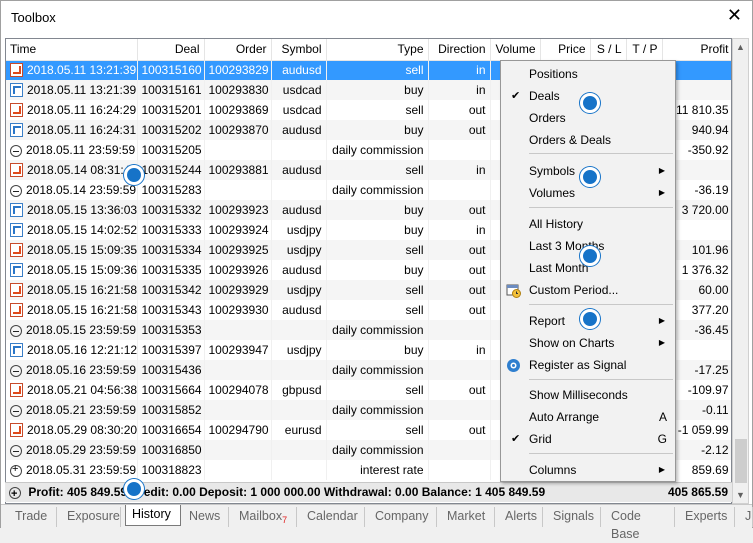  I want to click on click-marker, so click(590, 256).